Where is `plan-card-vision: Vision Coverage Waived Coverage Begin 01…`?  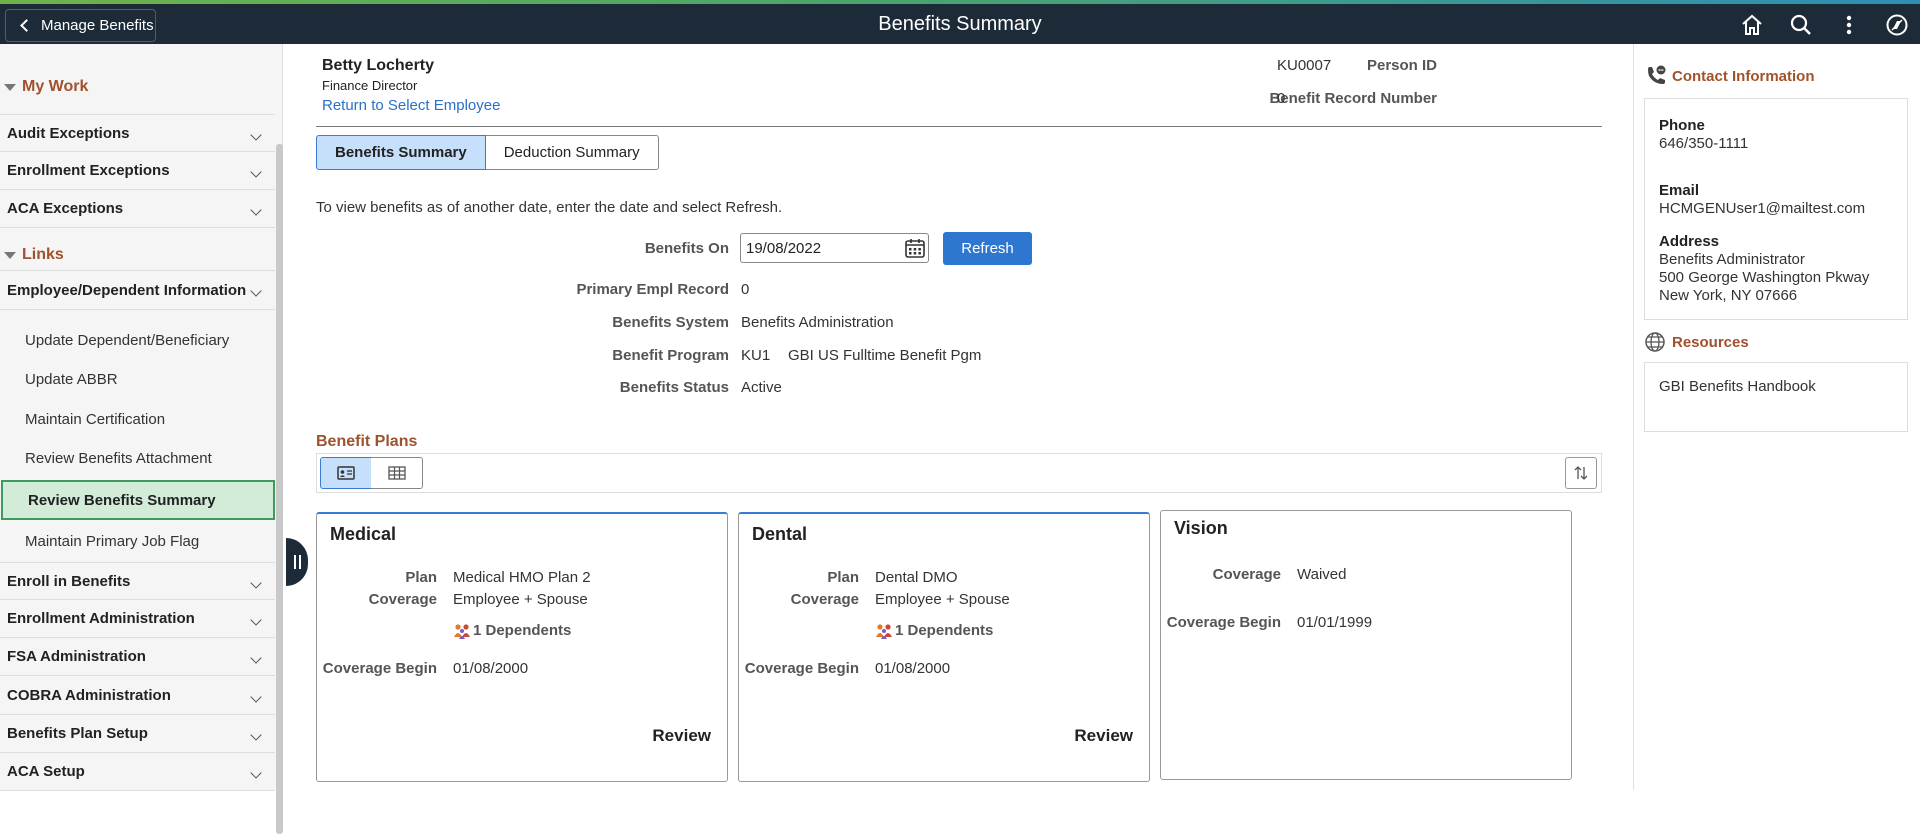 plan-card-vision: Vision Coverage Waived Coverage Begin 01… is located at coordinates (1366, 645).